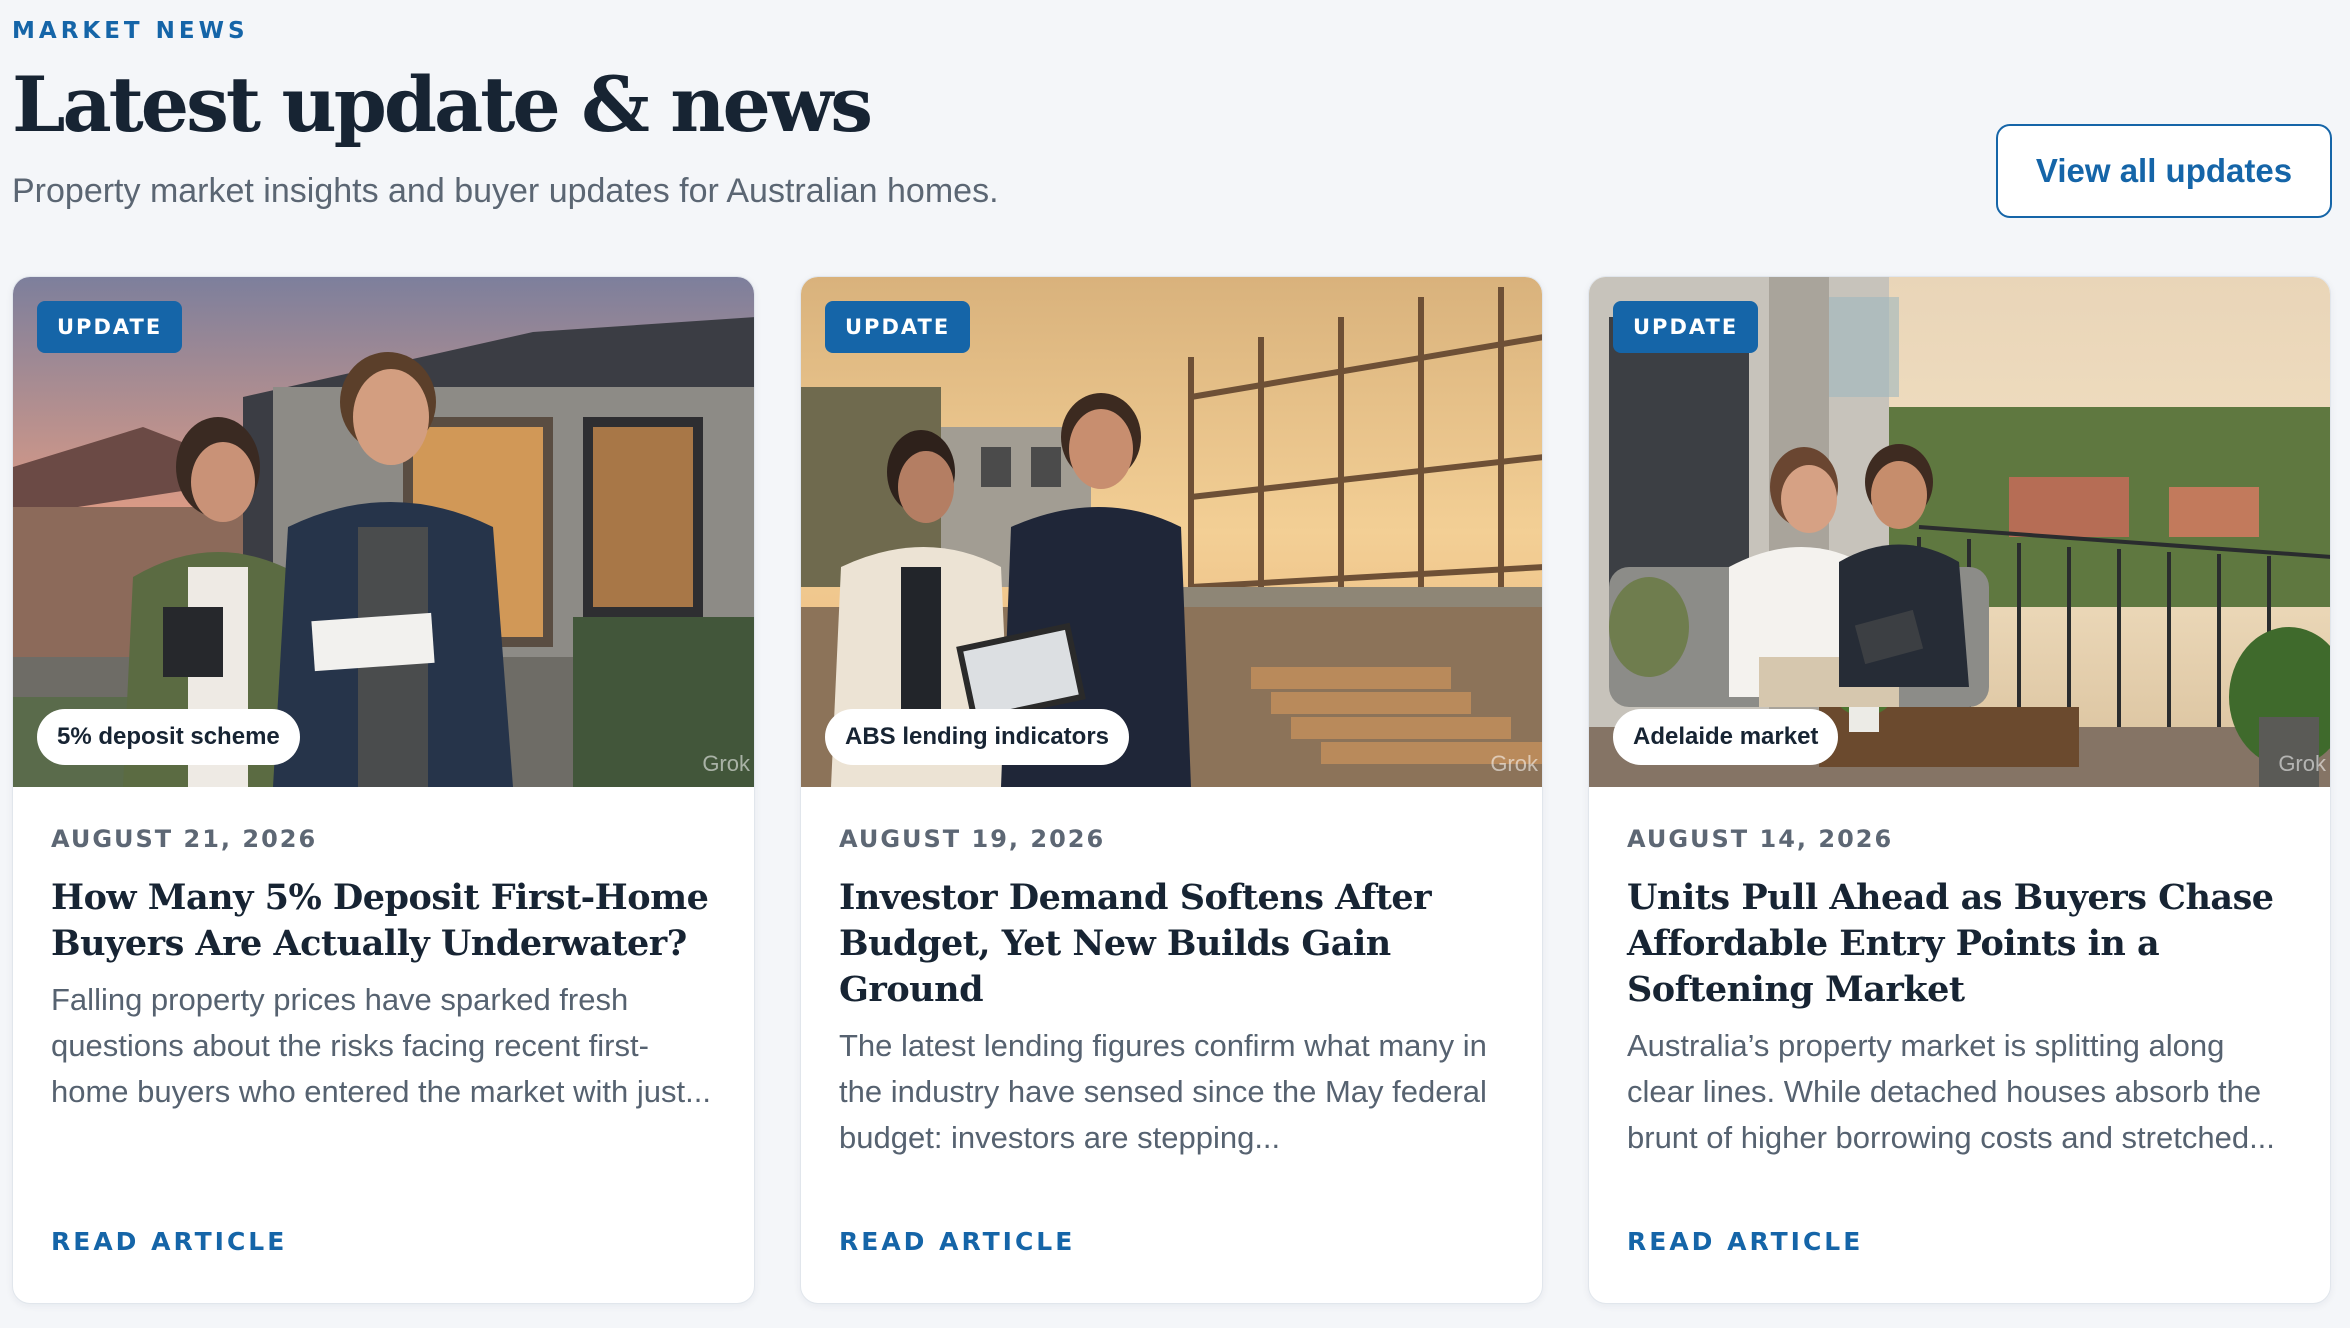 The height and width of the screenshot is (1328, 2350). I want to click on article-date: AUGUST 19, 2026, so click(972, 839).